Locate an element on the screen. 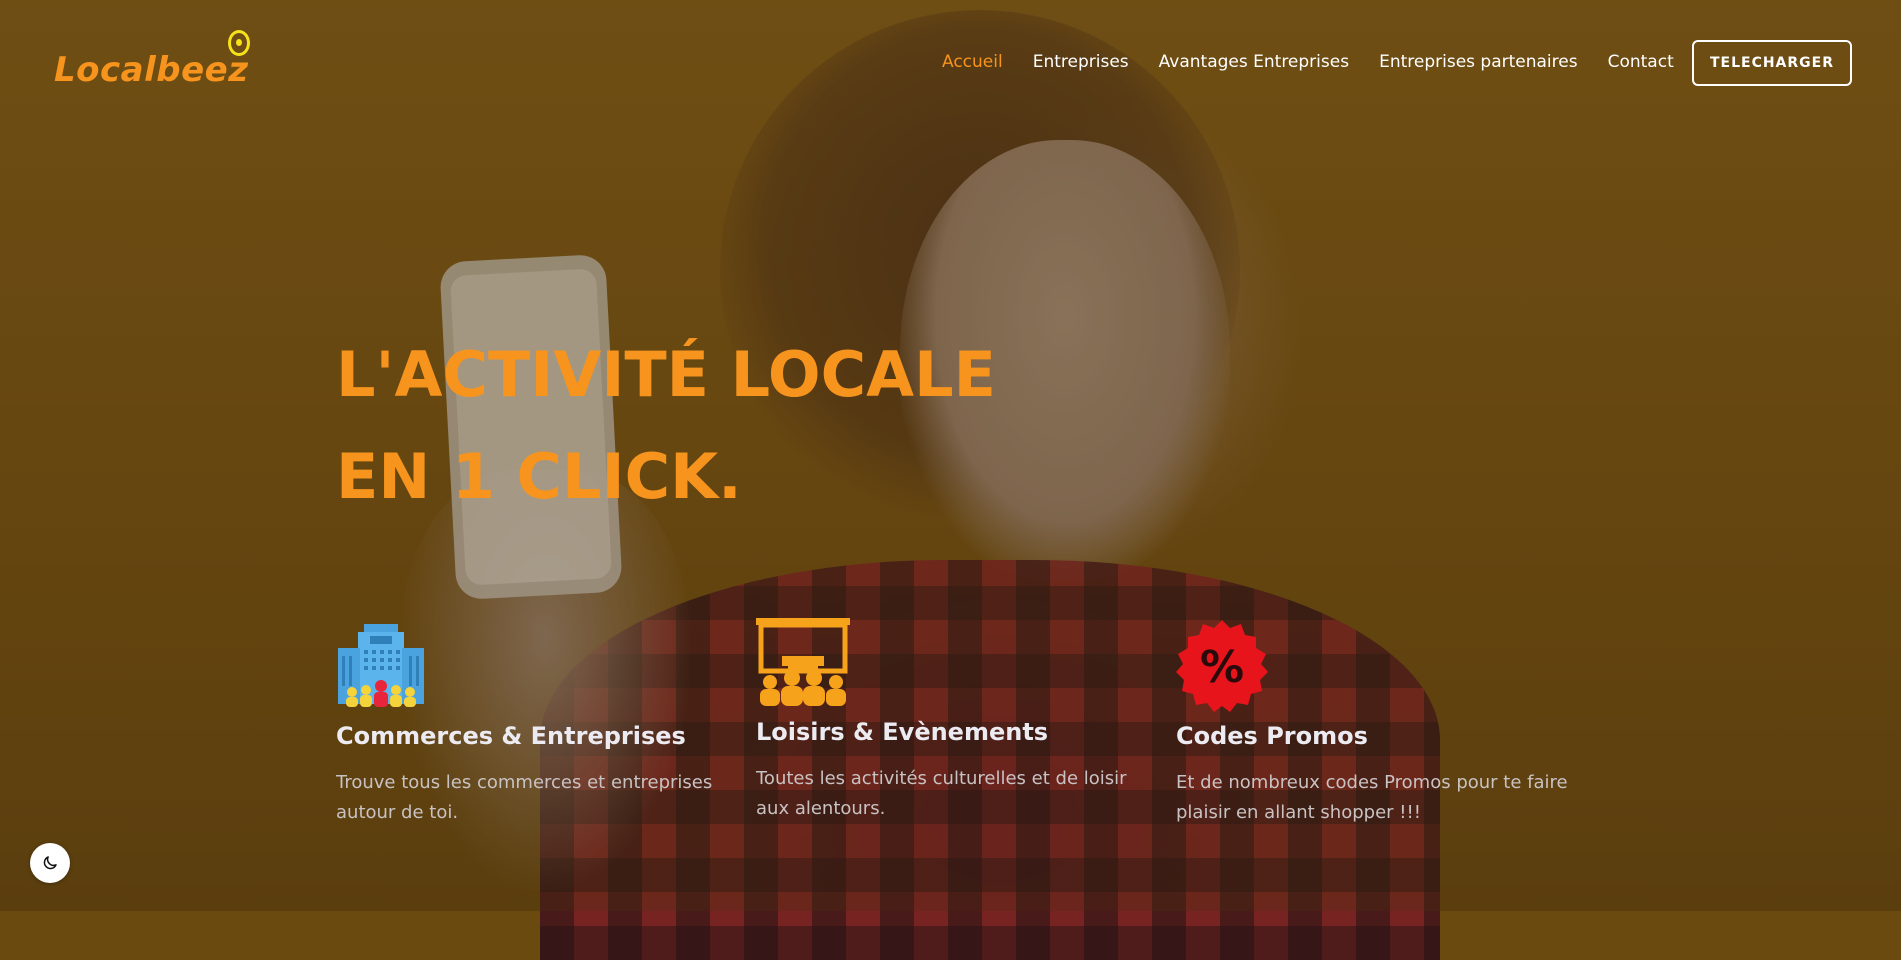 This screenshot has height=960, width=1901. cinema-audience-icon is located at coordinates (803, 662).